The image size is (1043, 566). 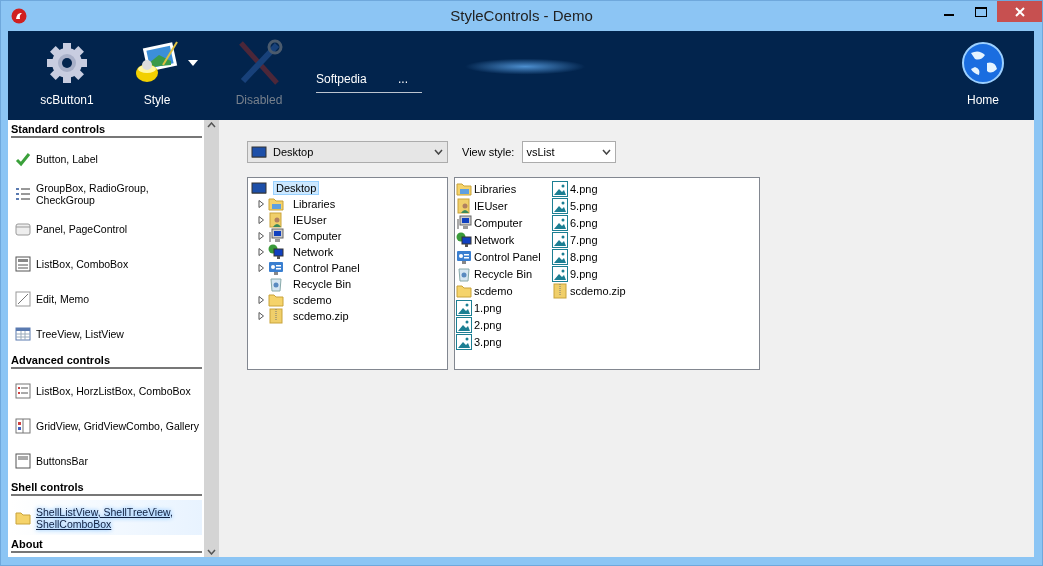 I want to click on list-item: 2.png, so click(x=488, y=324).